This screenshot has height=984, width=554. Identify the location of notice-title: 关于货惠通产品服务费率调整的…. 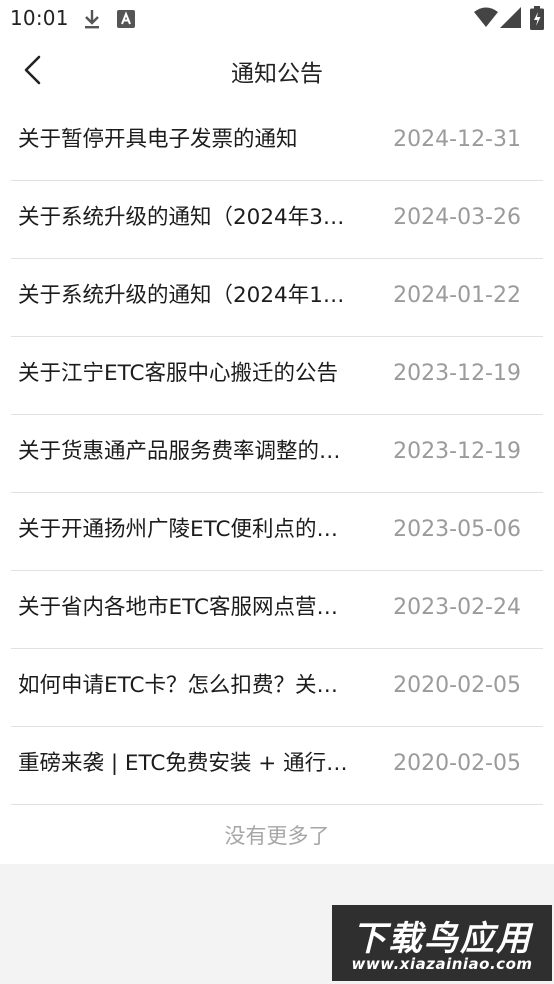
(179, 451).